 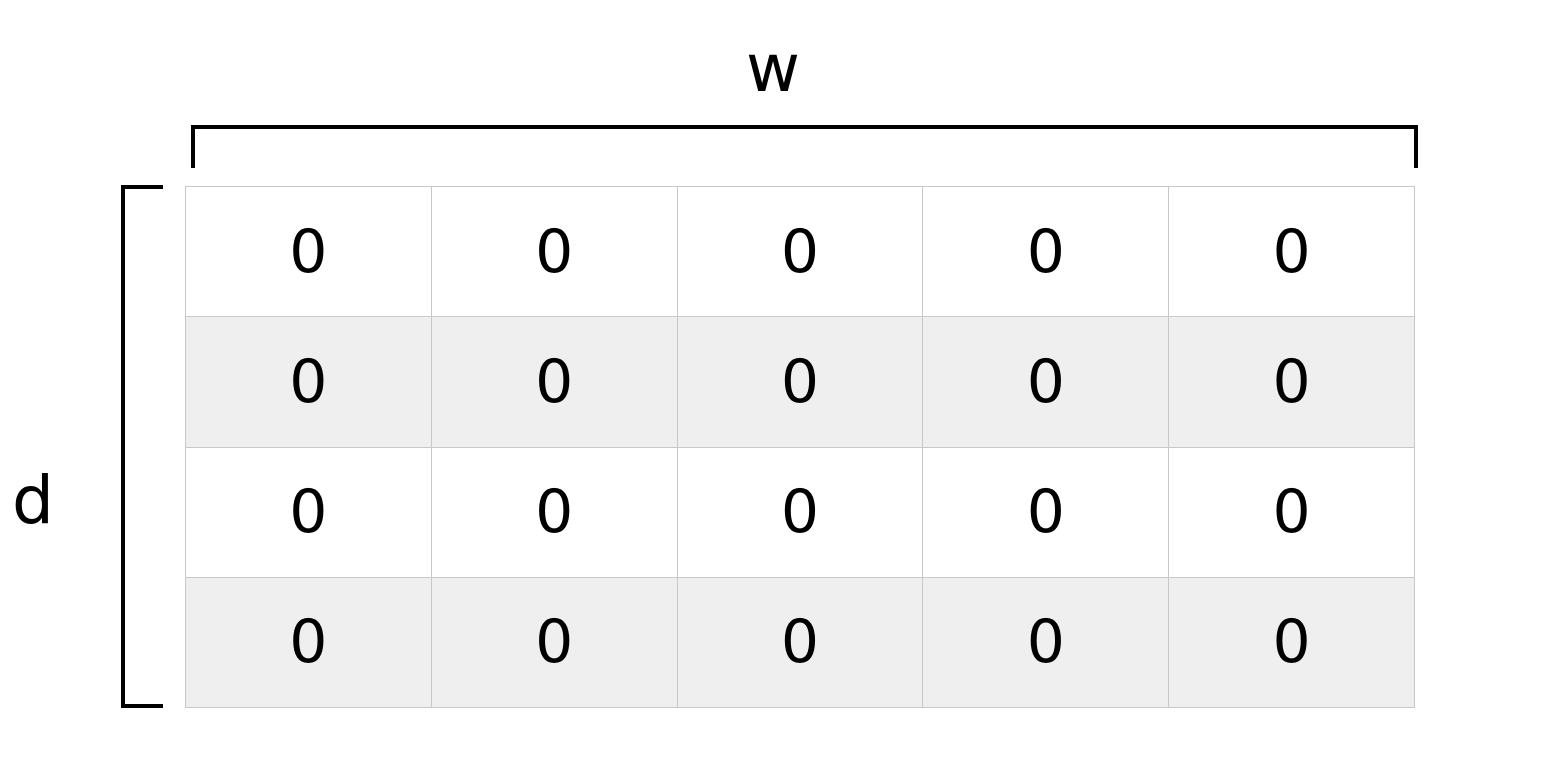 I want to click on width-bracket, so click(x=804, y=146).